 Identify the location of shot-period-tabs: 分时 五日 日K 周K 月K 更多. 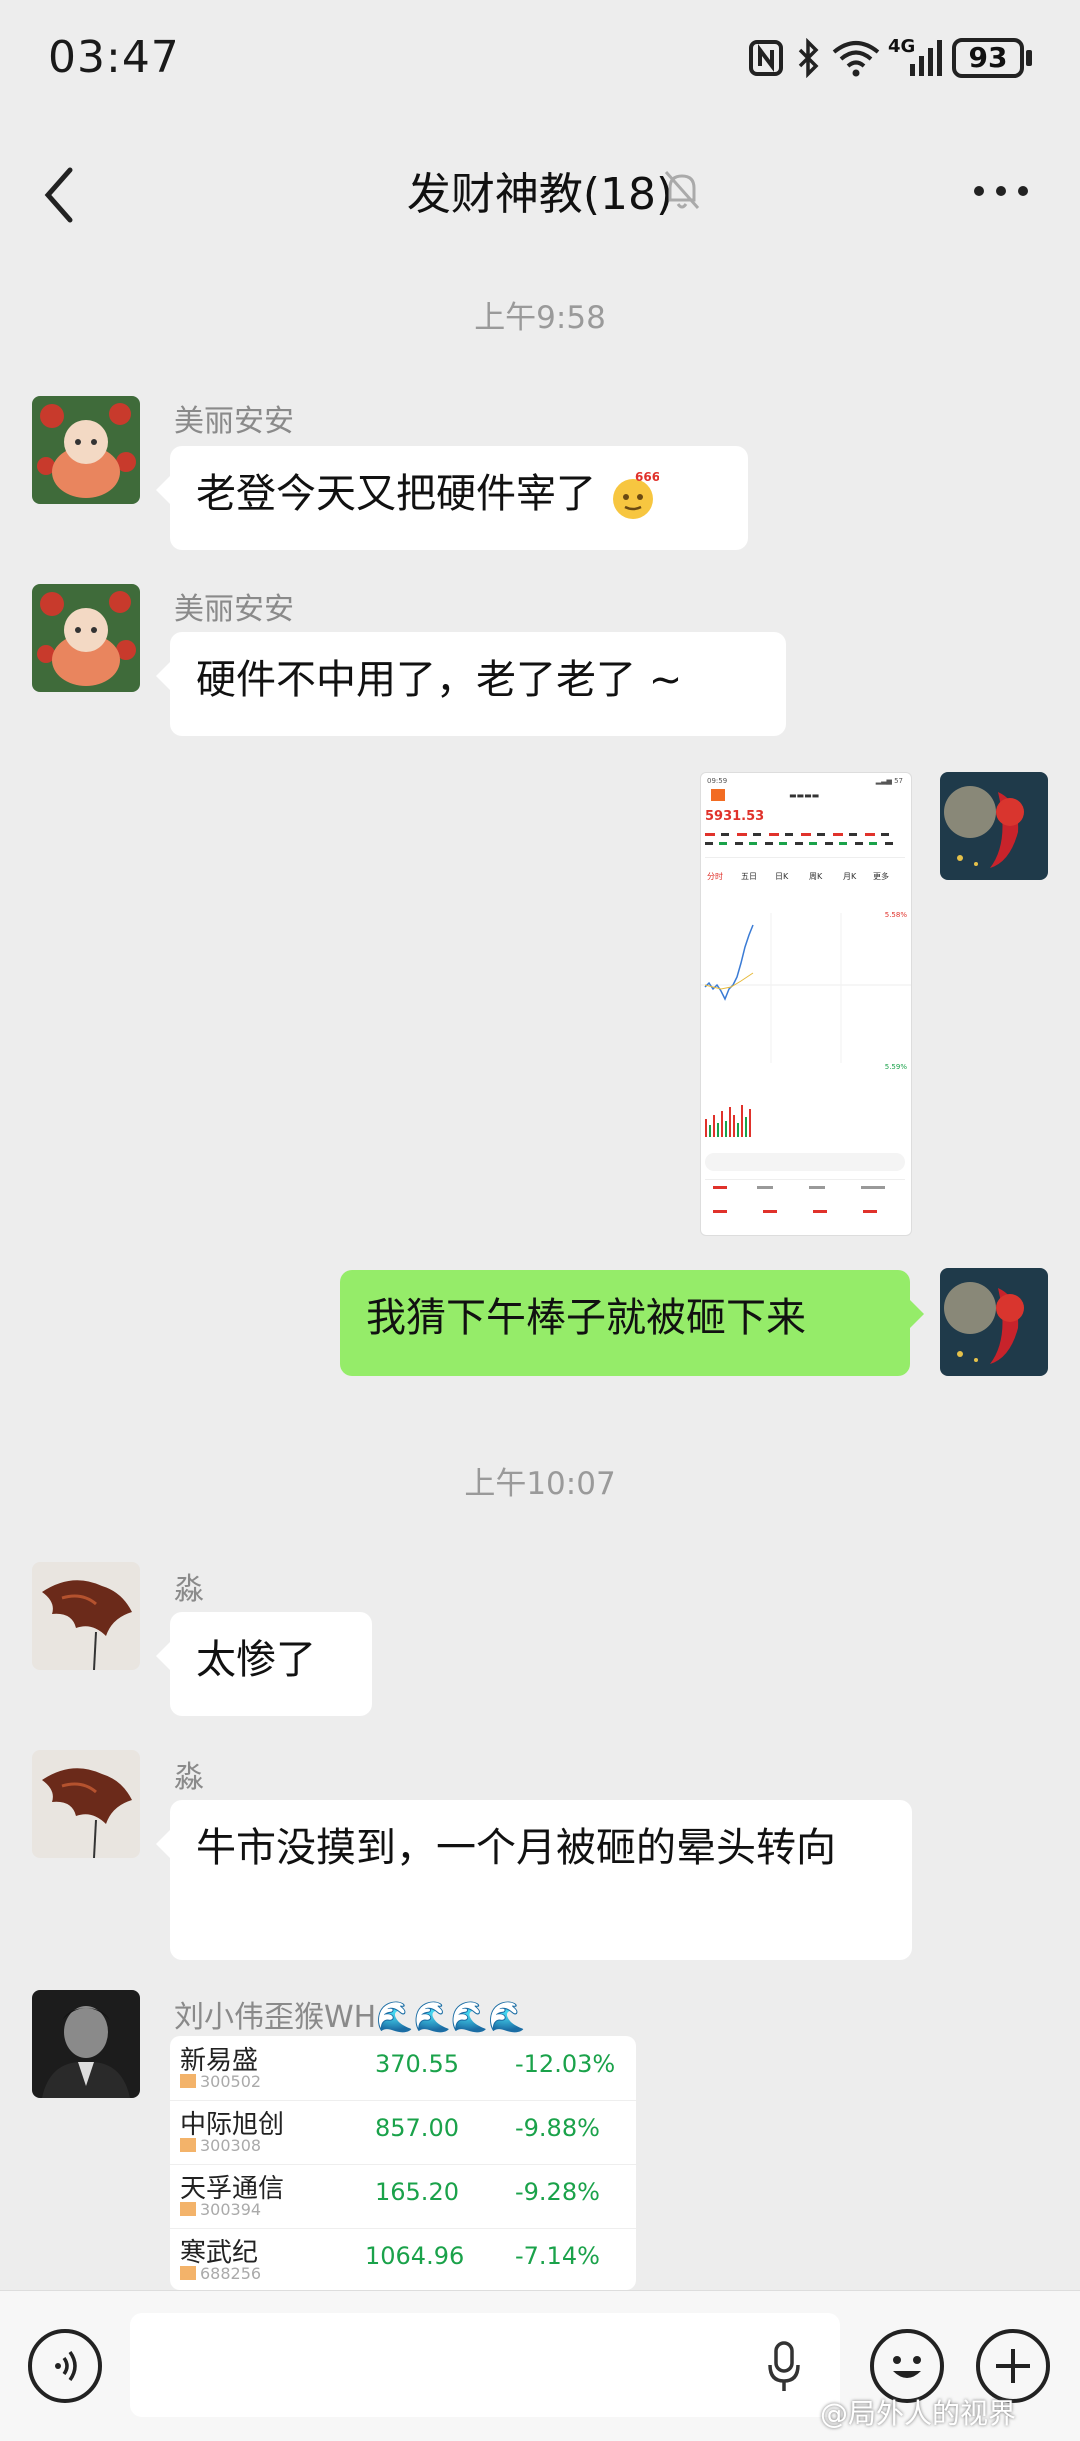
(798, 876).